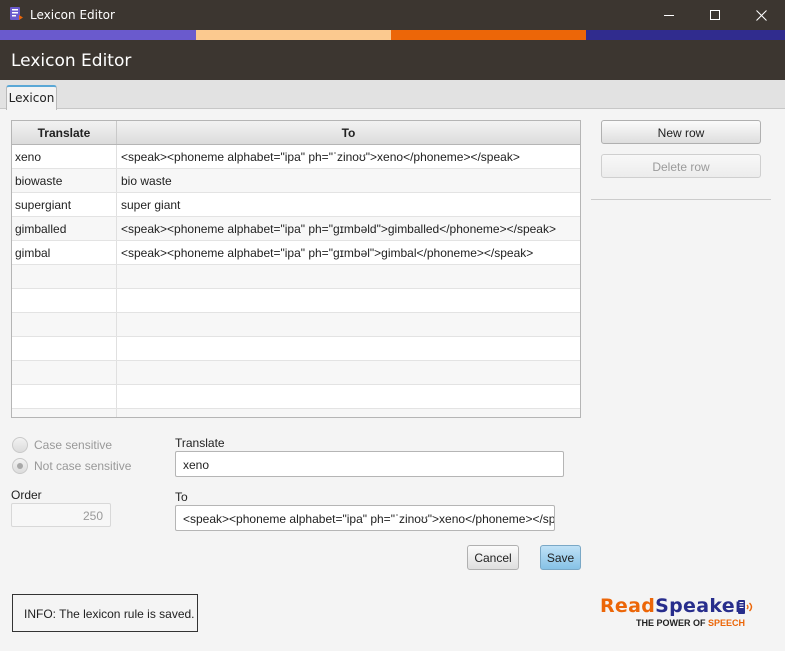 The height and width of the screenshot is (651, 785). I want to click on table-row: supergiant super giant, so click(296, 205).